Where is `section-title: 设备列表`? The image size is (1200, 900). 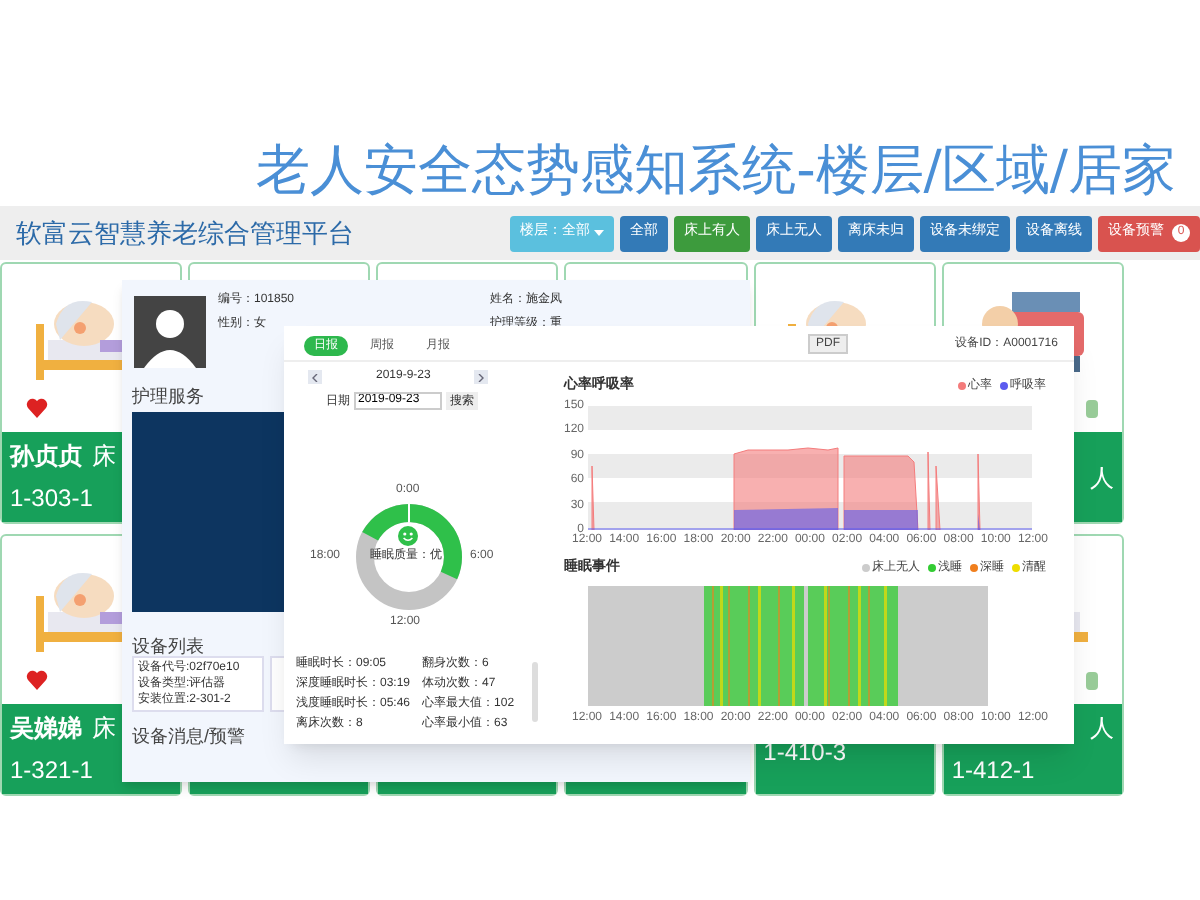 section-title: 设备列表 is located at coordinates (168, 647).